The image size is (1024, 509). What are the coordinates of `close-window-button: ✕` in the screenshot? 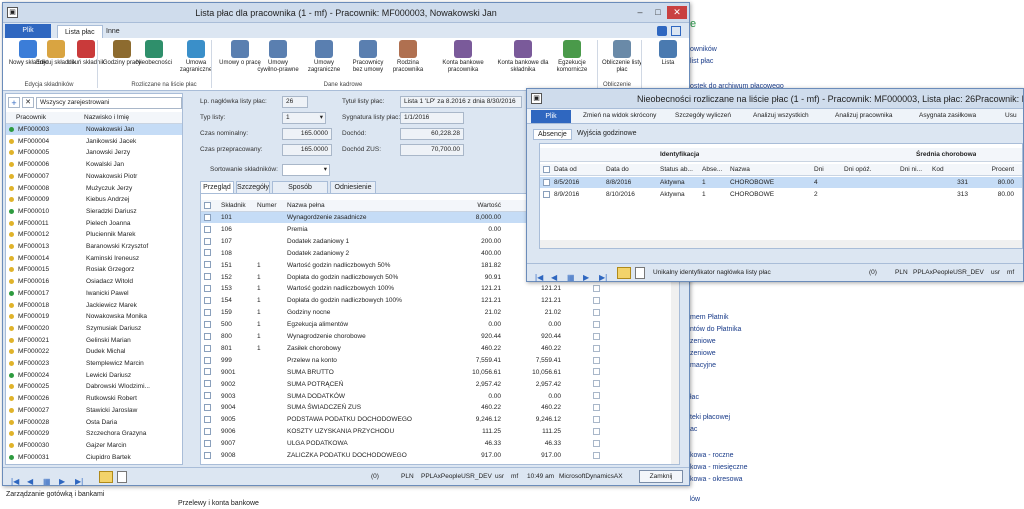 It's located at (677, 12).